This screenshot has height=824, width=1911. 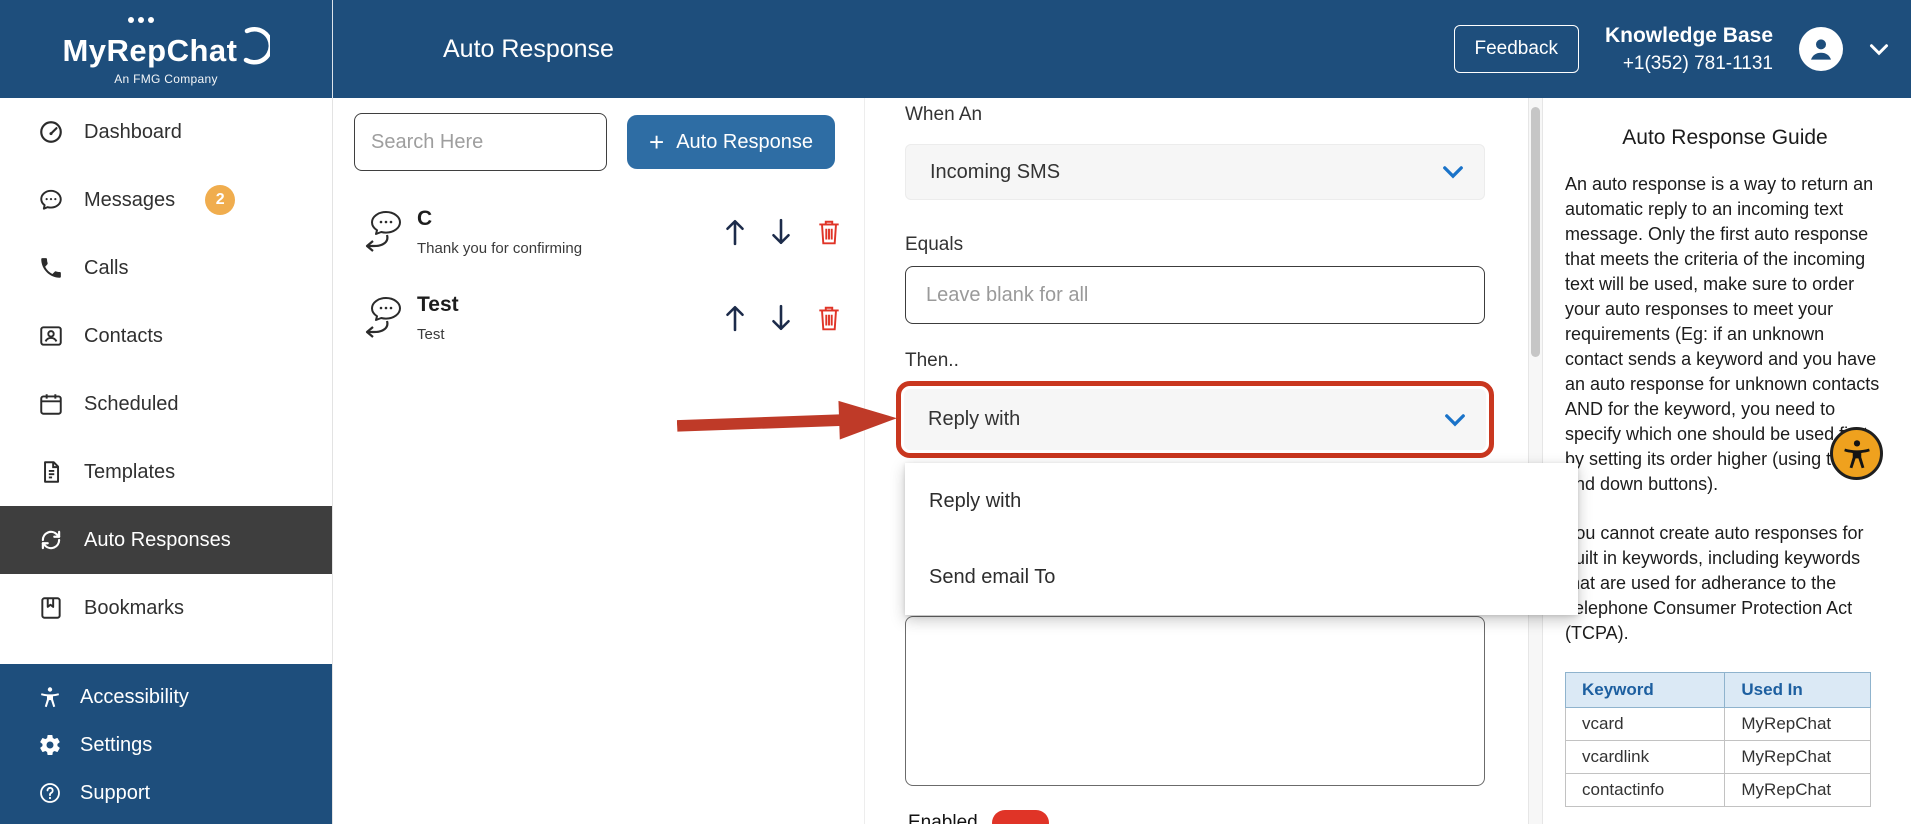 I want to click on contact-card-icon, so click(x=51, y=336).